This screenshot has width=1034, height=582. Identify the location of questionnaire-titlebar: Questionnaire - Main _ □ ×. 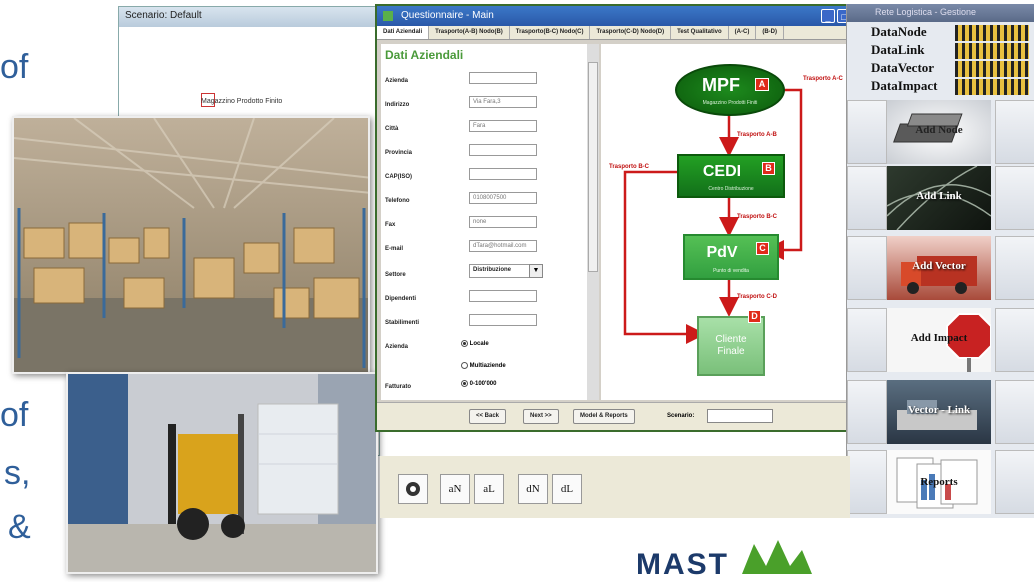
(624, 16).